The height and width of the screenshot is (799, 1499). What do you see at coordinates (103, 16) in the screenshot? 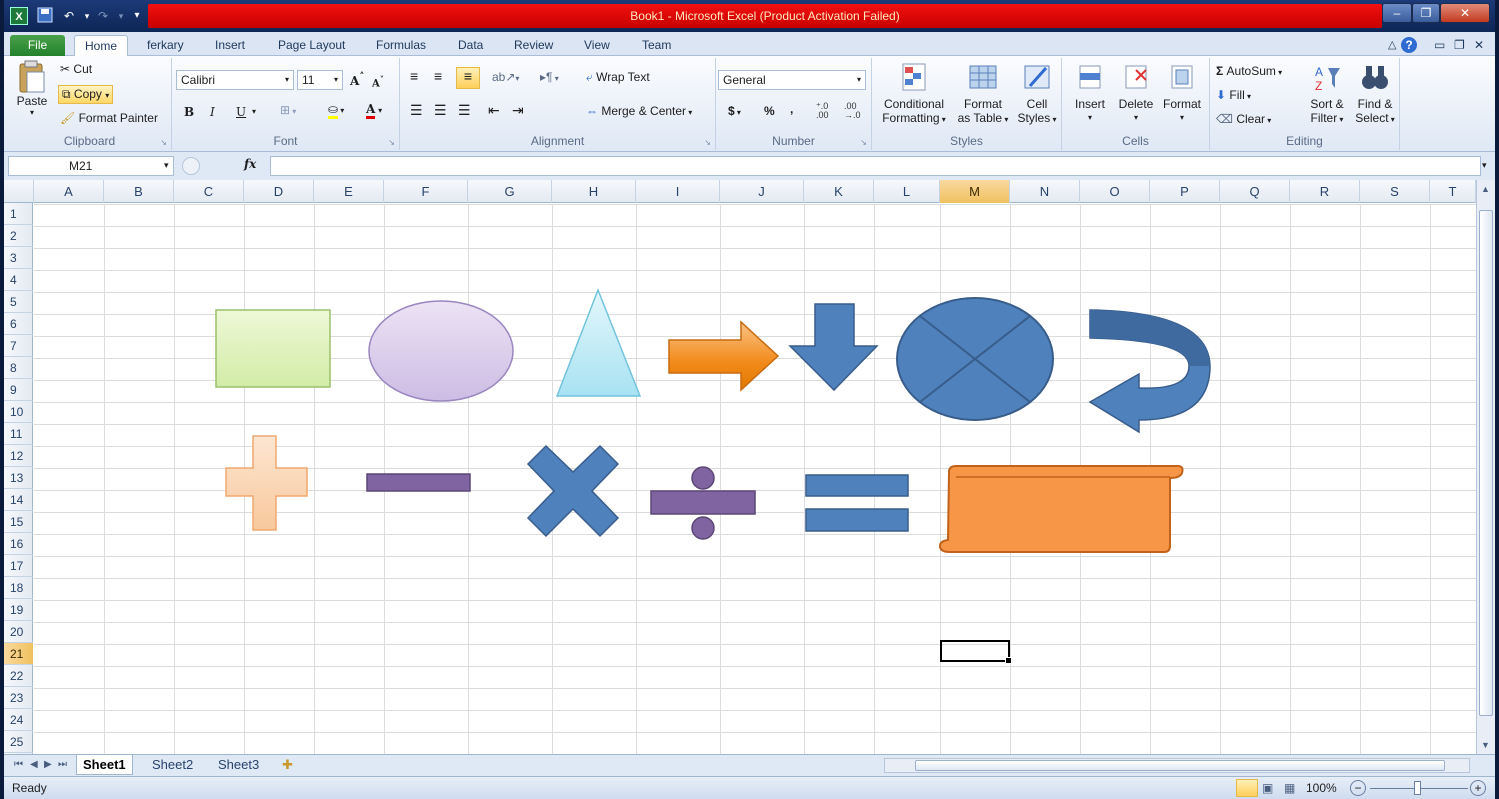
I see `redo-icon: ↷` at bounding box center [103, 16].